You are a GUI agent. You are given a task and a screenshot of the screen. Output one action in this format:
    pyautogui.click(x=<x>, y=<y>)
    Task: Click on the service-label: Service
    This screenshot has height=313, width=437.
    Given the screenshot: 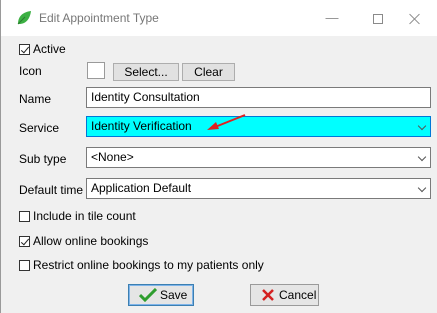 What is the action you would take?
    pyautogui.click(x=39, y=128)
    